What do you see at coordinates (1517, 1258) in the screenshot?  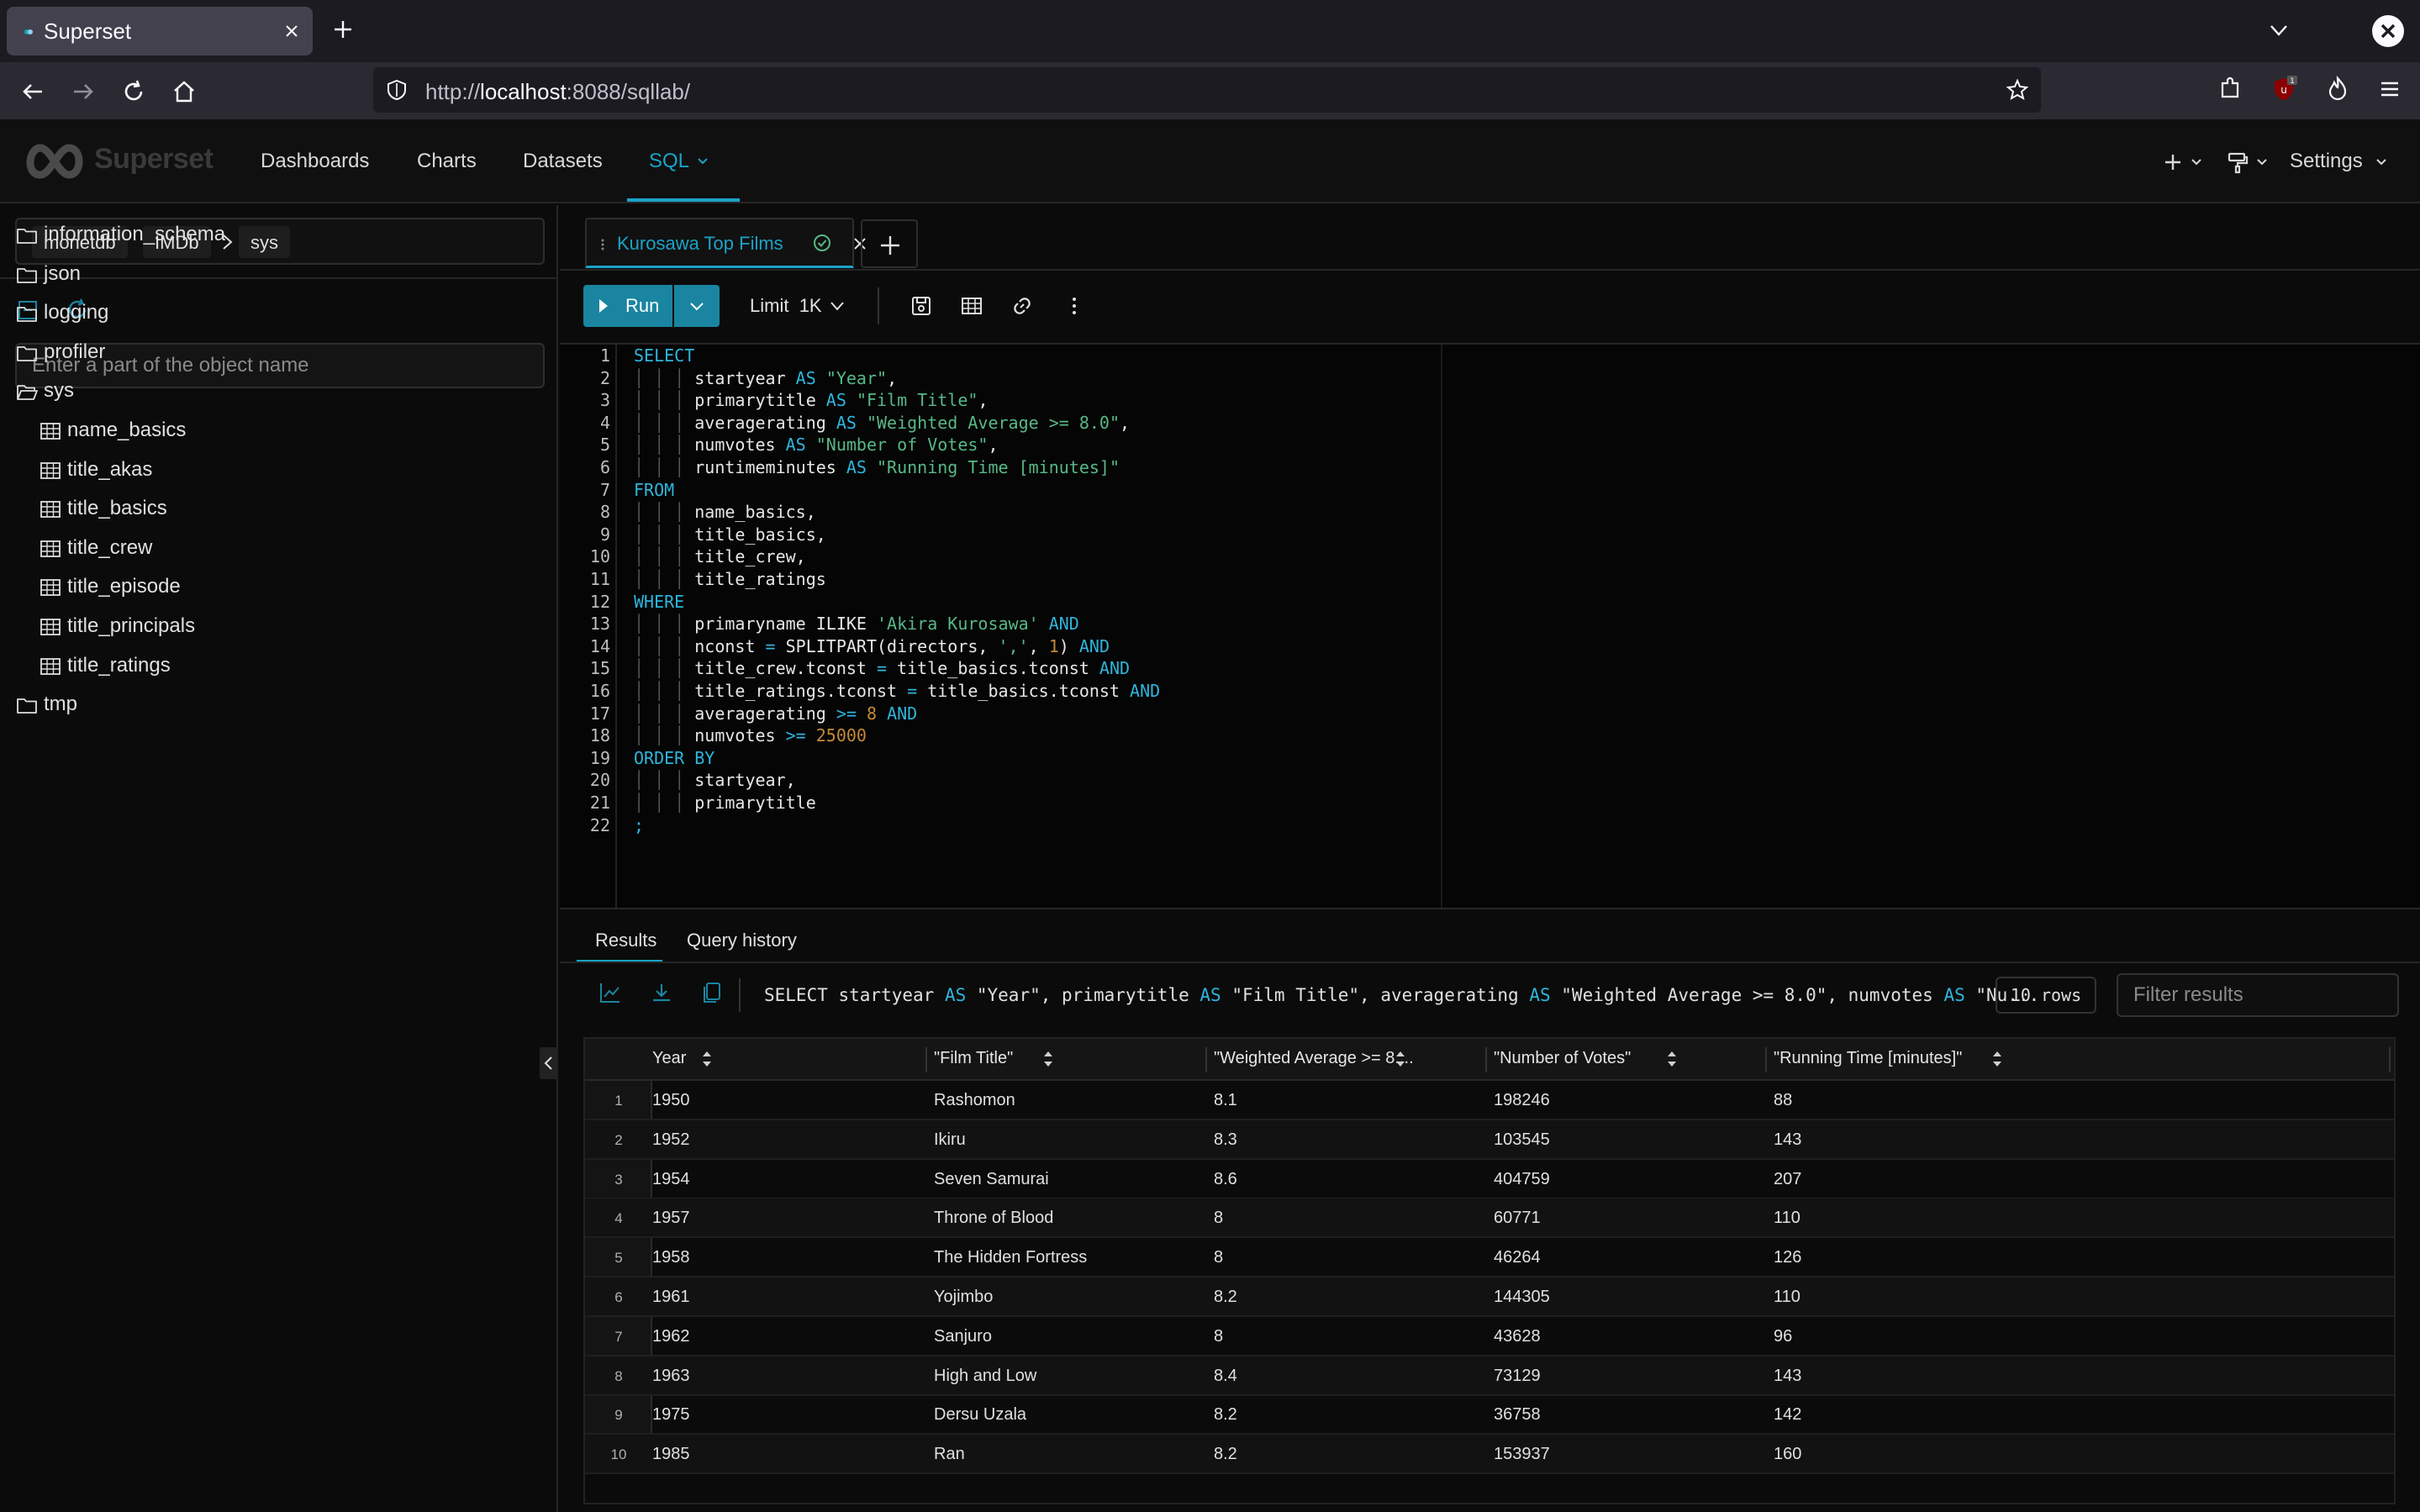 I see `table-cell: 46264` at bounding box center [1517, 1258].